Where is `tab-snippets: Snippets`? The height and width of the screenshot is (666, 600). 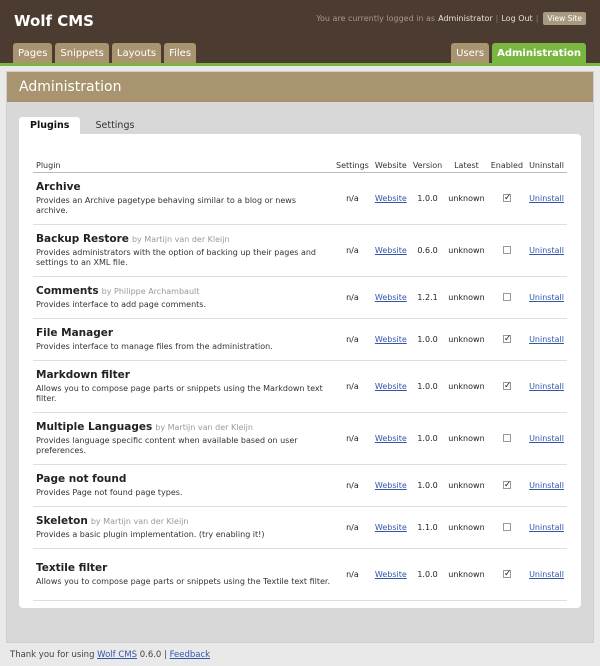 tab-snippets: Snippets is located at coordinates (82, 53).